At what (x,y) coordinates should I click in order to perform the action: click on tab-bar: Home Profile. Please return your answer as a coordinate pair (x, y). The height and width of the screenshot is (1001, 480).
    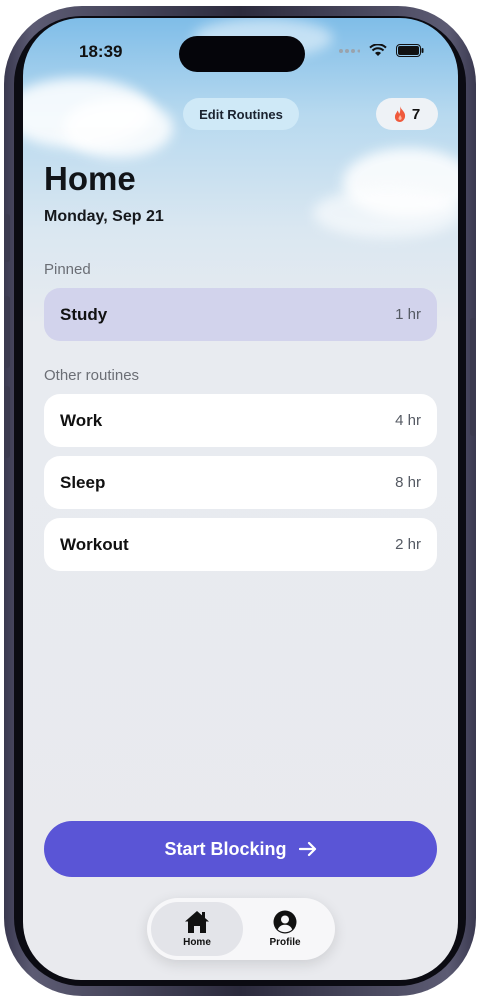
    Looking at the image, I should click on (241, 929).